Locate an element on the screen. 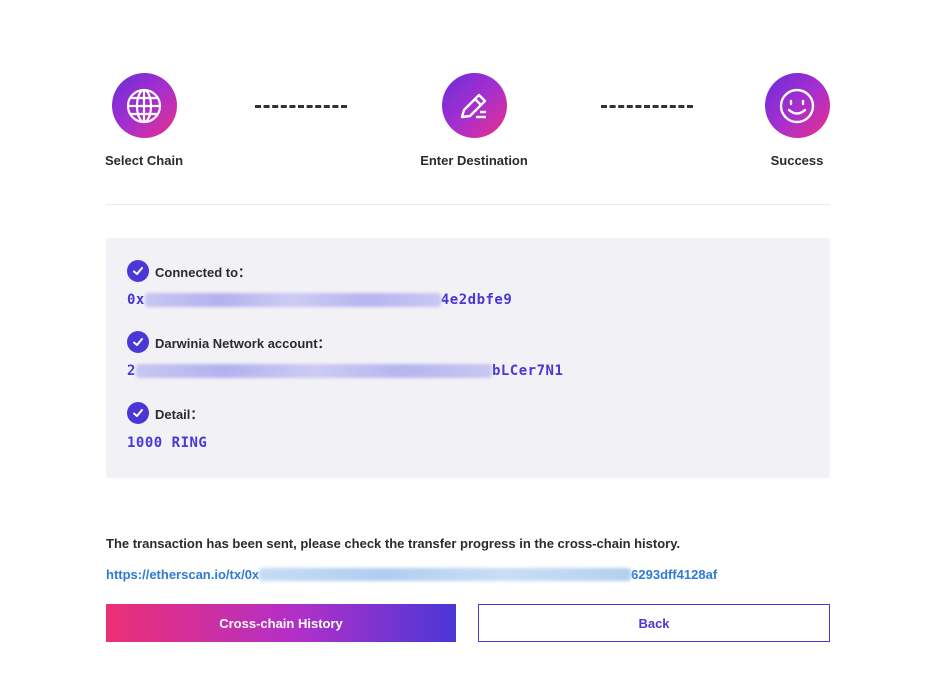 The image size is (936, 688). detail-heading: Detail： is located at coordinates (165, 413).